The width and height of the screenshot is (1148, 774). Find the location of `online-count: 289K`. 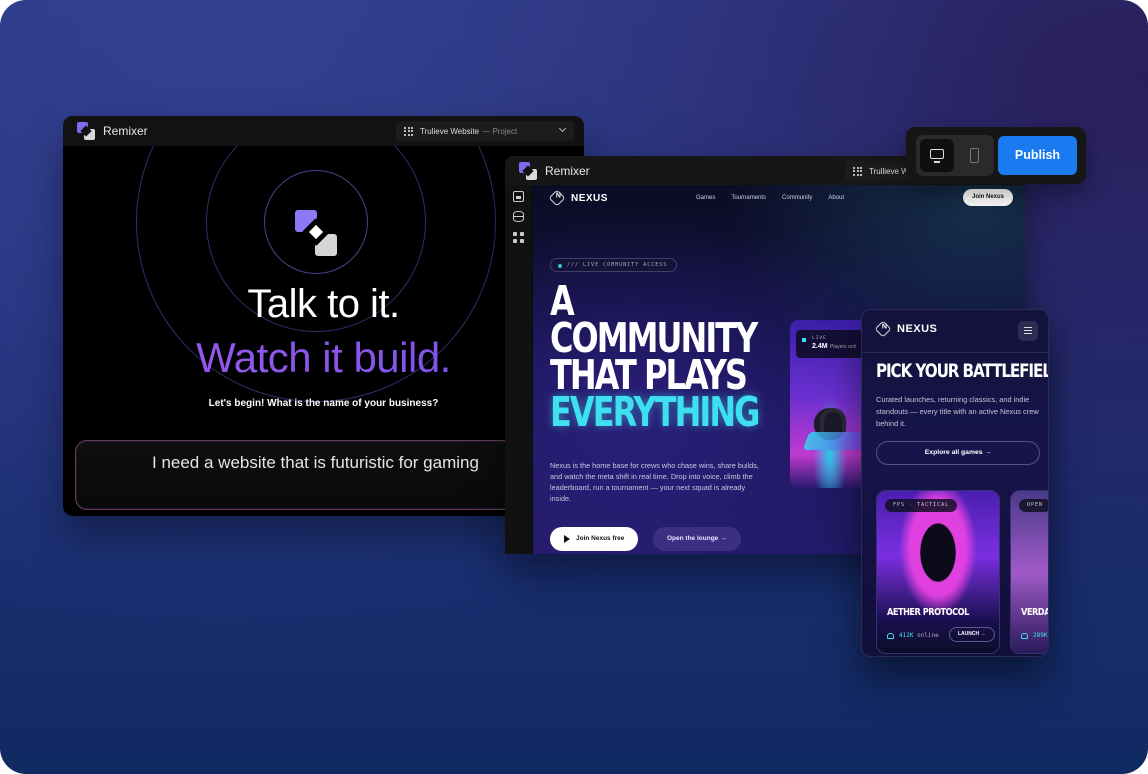

online-count: 289K is located at coordinates (1040, 635).